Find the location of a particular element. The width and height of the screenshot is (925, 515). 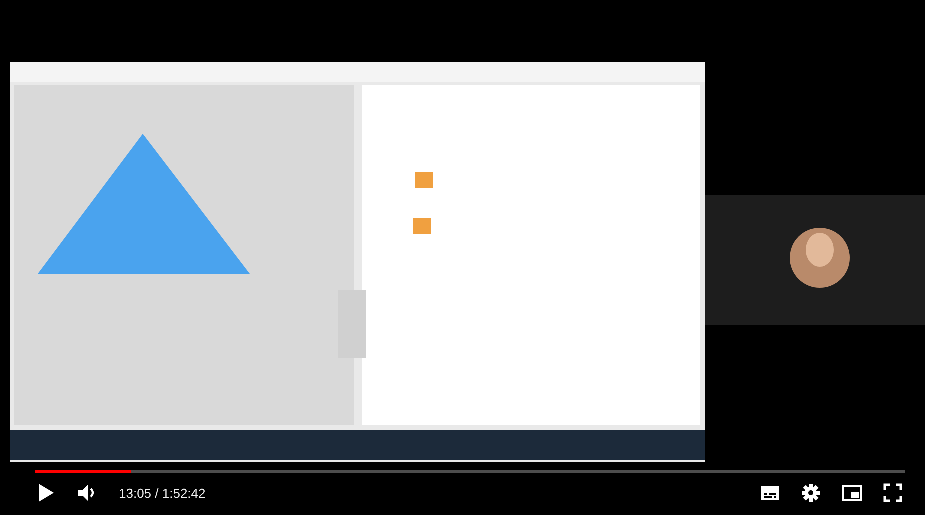

settings-button is located at coordinates (811, 493).